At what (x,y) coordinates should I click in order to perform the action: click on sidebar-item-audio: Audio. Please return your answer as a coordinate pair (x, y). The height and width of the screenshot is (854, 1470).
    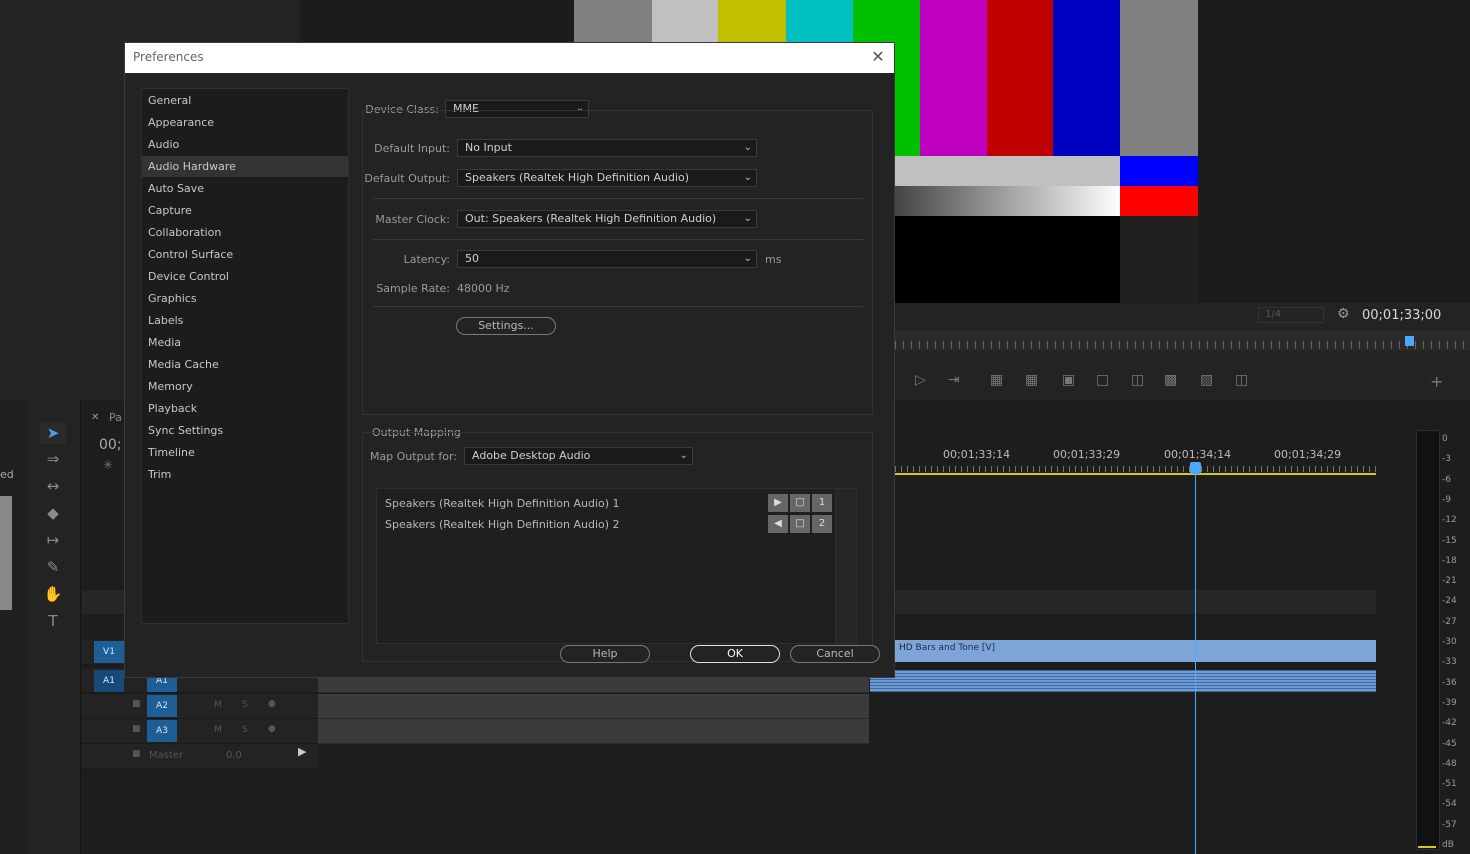
    Looking at the image, I should click on (245, 144).